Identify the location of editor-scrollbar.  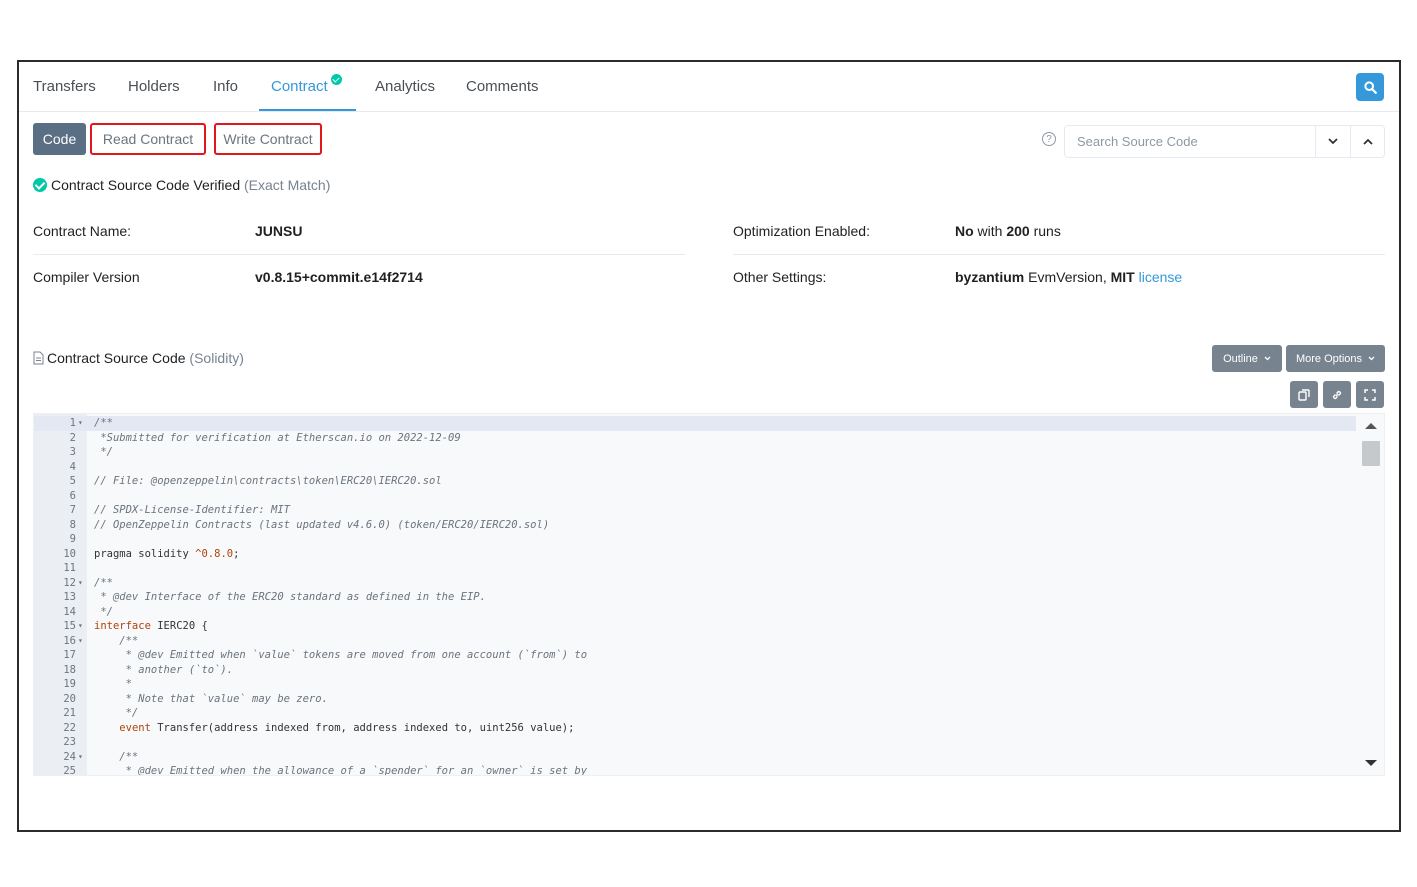
(1371, 594).